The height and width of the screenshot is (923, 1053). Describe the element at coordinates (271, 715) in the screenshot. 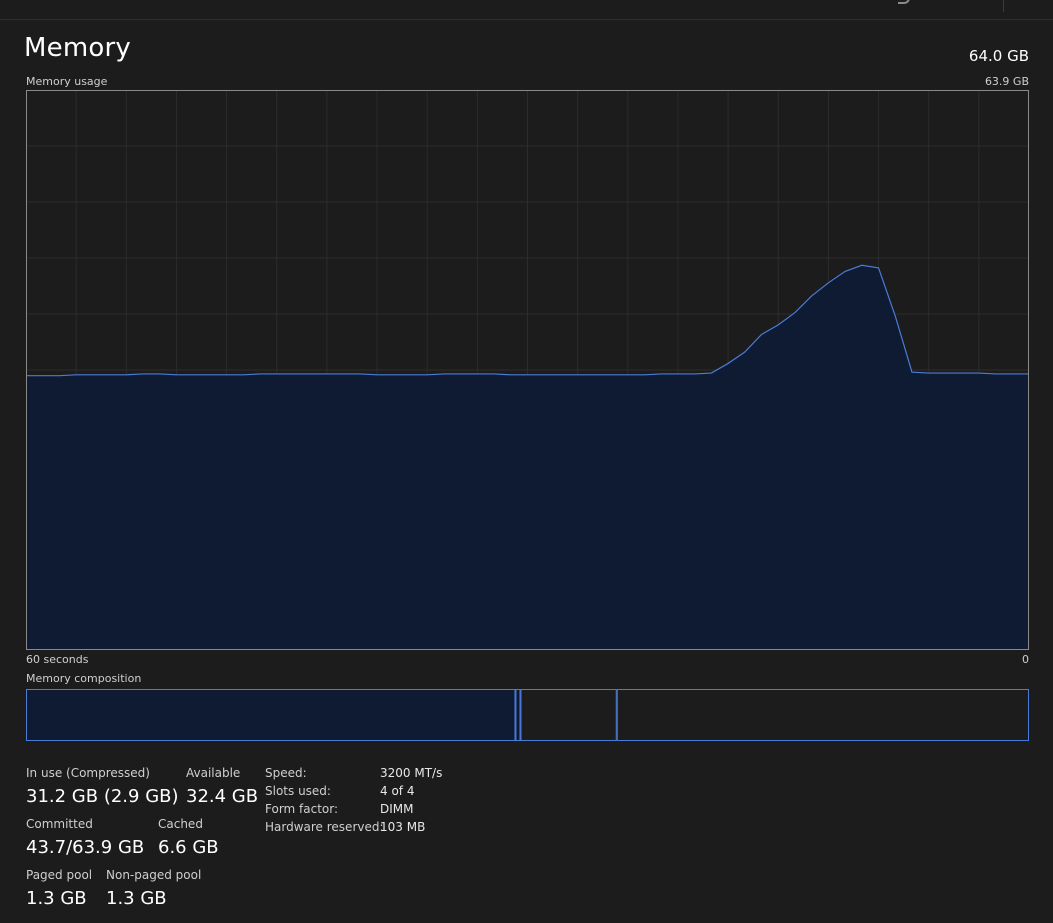

I see `composition-in-use` at that location.